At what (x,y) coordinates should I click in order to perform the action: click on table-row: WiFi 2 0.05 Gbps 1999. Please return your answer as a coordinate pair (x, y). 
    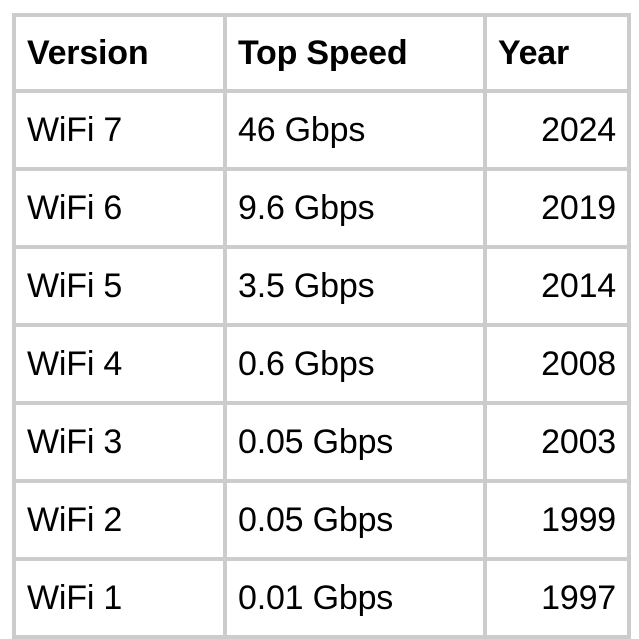
    Looking at the image, I should click on (321, 520).